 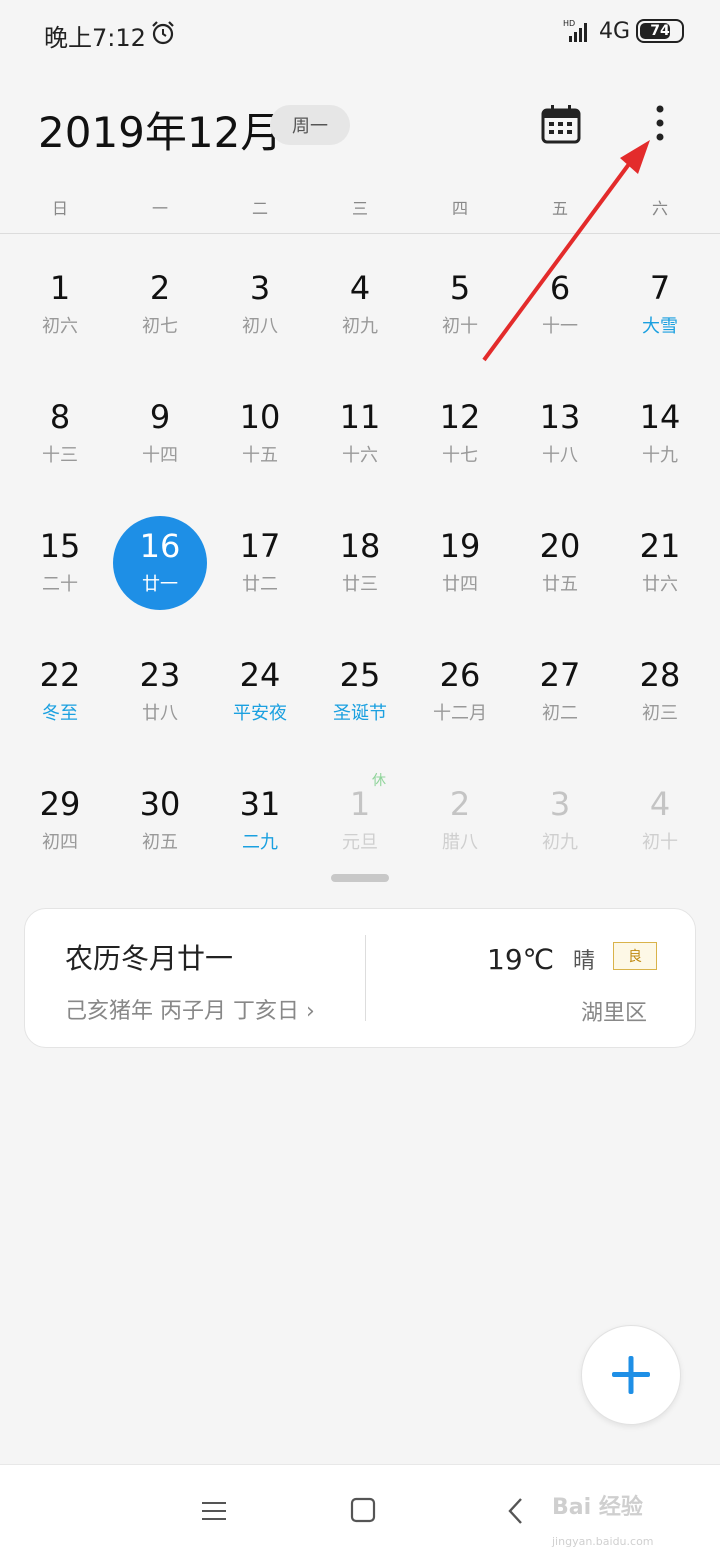 I want to click on day-cell: 20 廿五, so click(x=560, y=580).